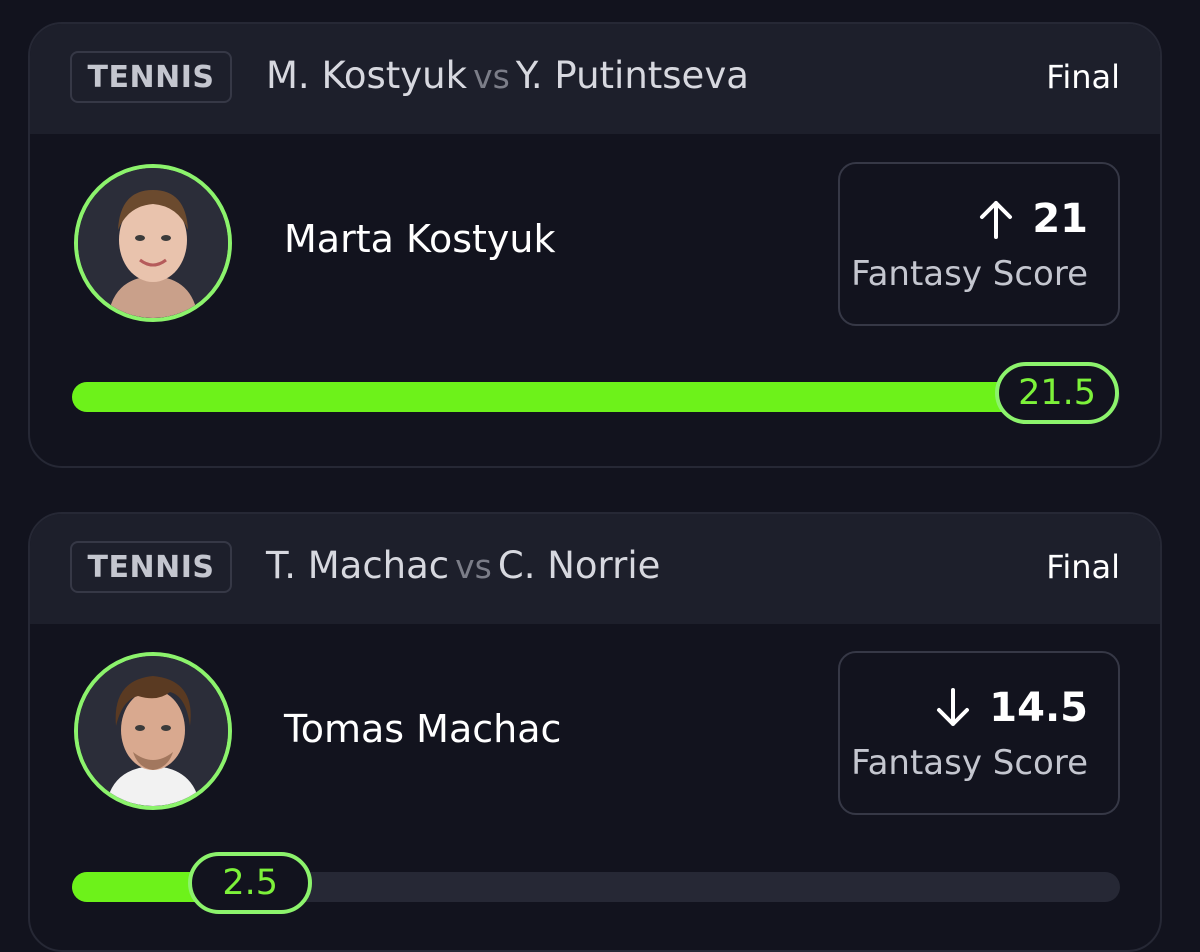  What do you see at coordinates (565, 397) in the screenshot?
I see `progress-fill` at bounding box center [565, 397].